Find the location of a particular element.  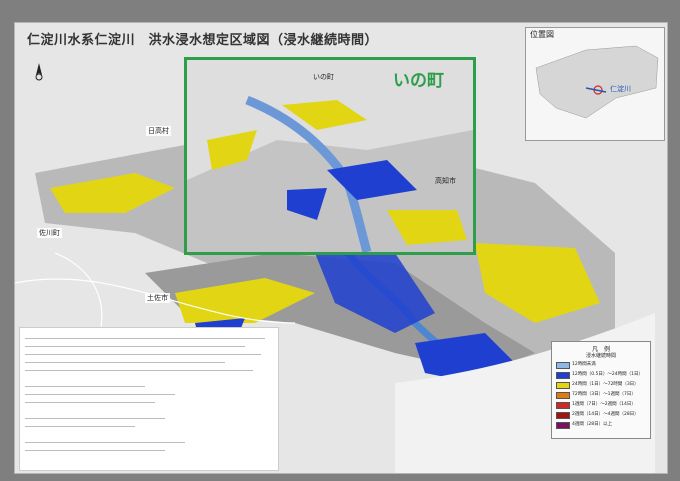

inset-shikoku-map is located at coordinates (597, 82).